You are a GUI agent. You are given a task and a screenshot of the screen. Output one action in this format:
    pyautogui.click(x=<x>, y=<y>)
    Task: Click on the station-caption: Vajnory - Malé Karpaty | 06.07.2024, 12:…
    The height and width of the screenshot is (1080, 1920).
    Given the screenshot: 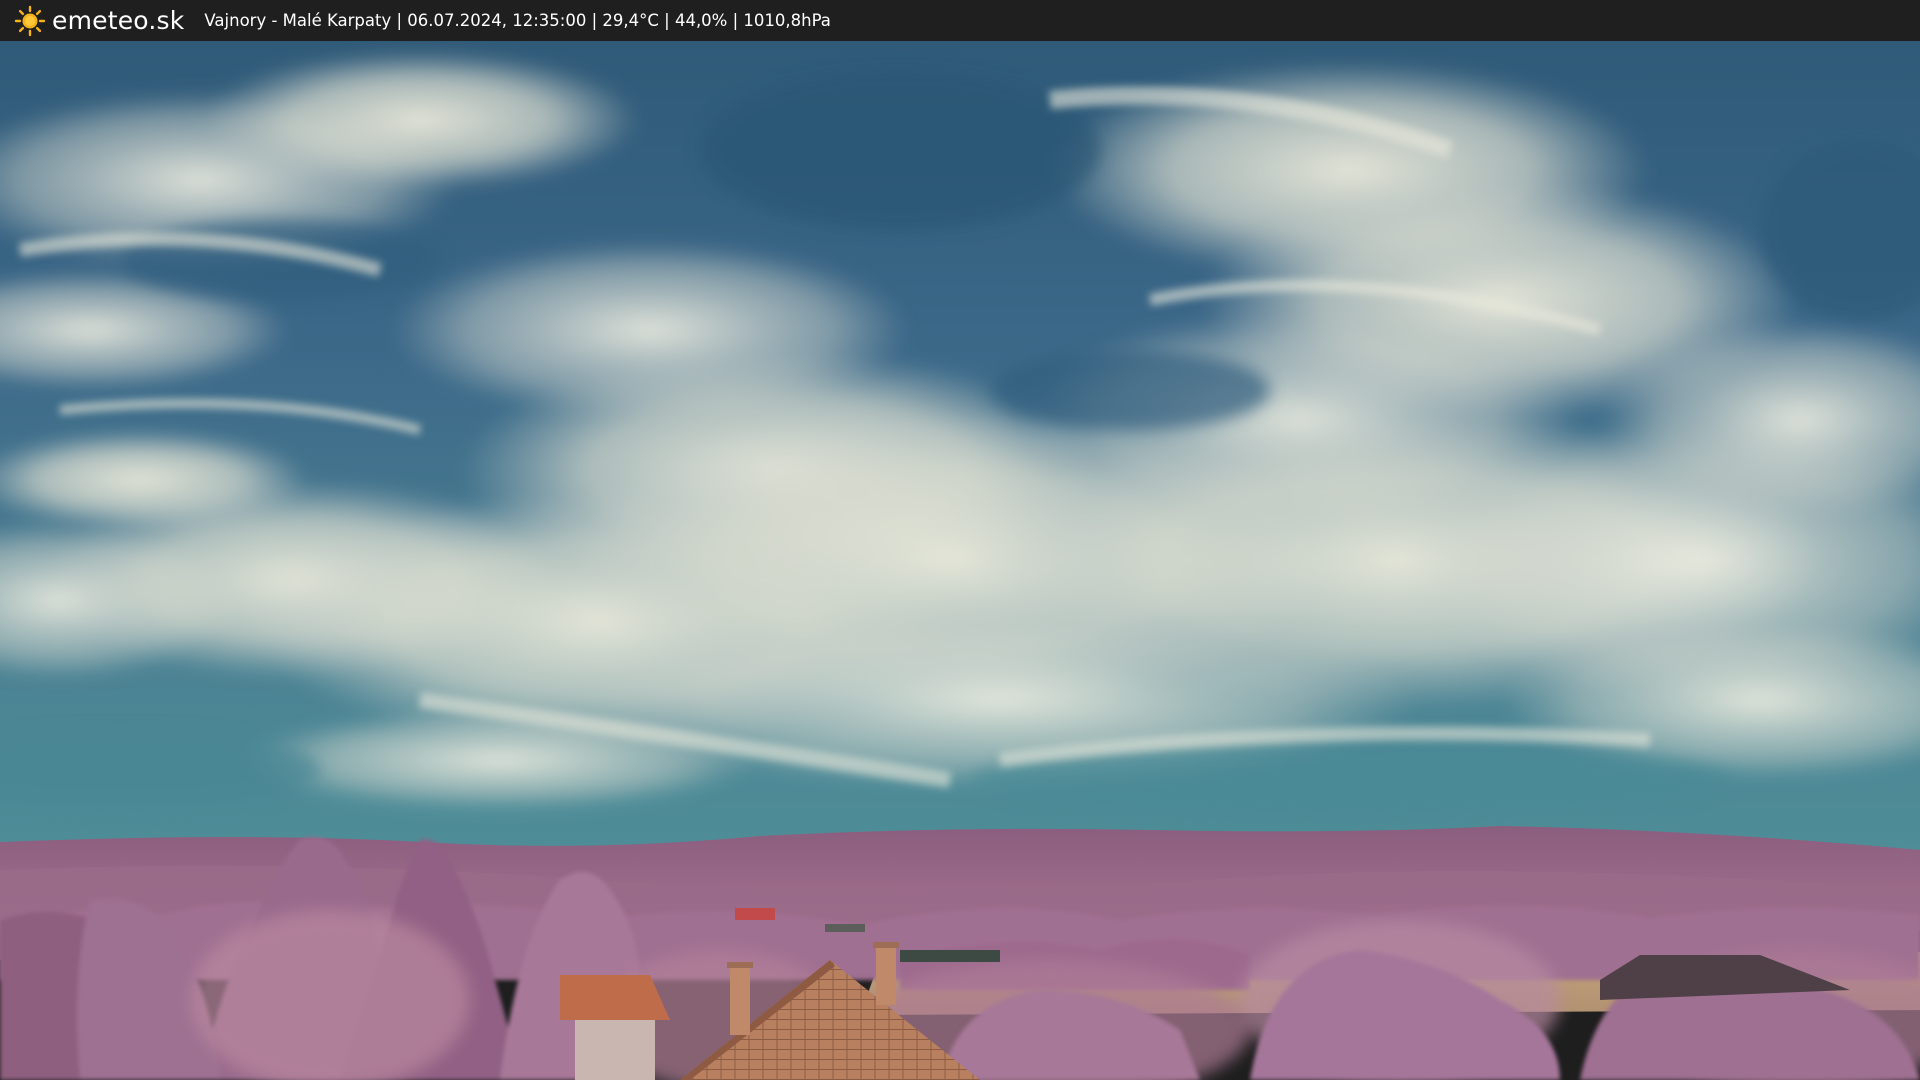 What is the action you would take?
    pyautogui.click(x=517, y=20)
    